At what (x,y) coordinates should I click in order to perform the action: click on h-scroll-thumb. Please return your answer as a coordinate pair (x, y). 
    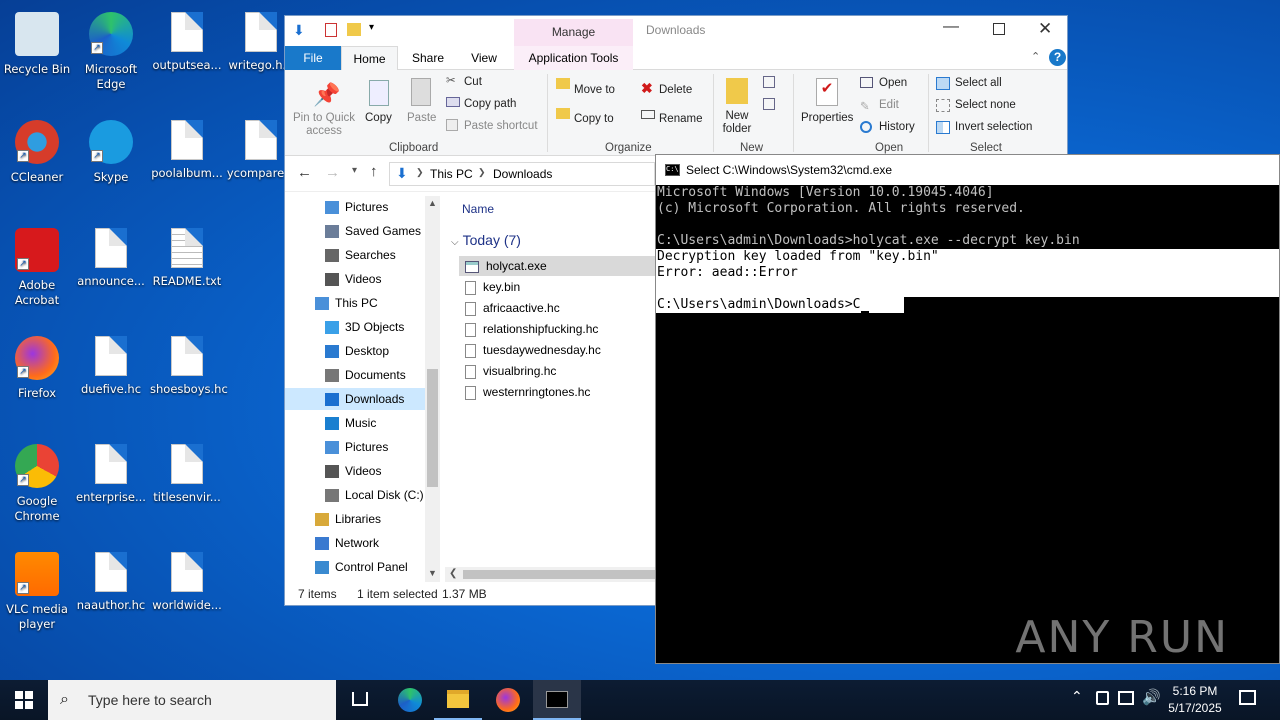
    Looking at the image, I should click on (559, 574).